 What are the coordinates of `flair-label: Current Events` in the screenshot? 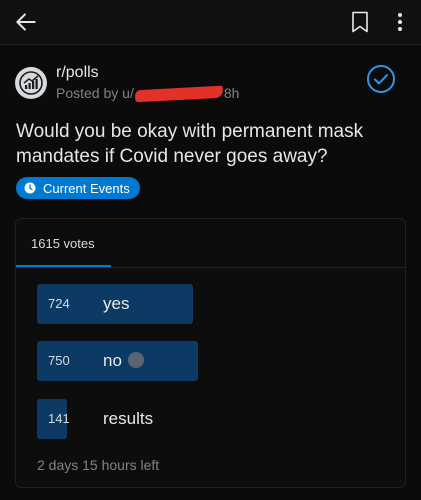 It's located at (86, 188).